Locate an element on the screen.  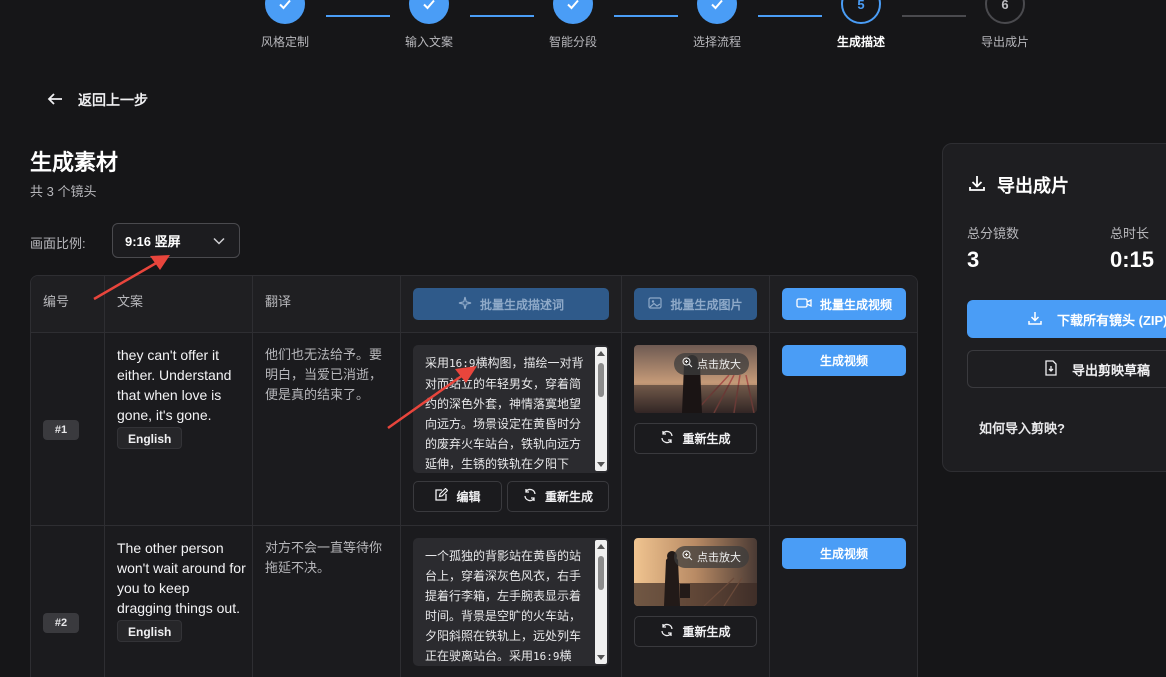
shot-count: 共 3 个镜头 is located at coordinates (63, 191).